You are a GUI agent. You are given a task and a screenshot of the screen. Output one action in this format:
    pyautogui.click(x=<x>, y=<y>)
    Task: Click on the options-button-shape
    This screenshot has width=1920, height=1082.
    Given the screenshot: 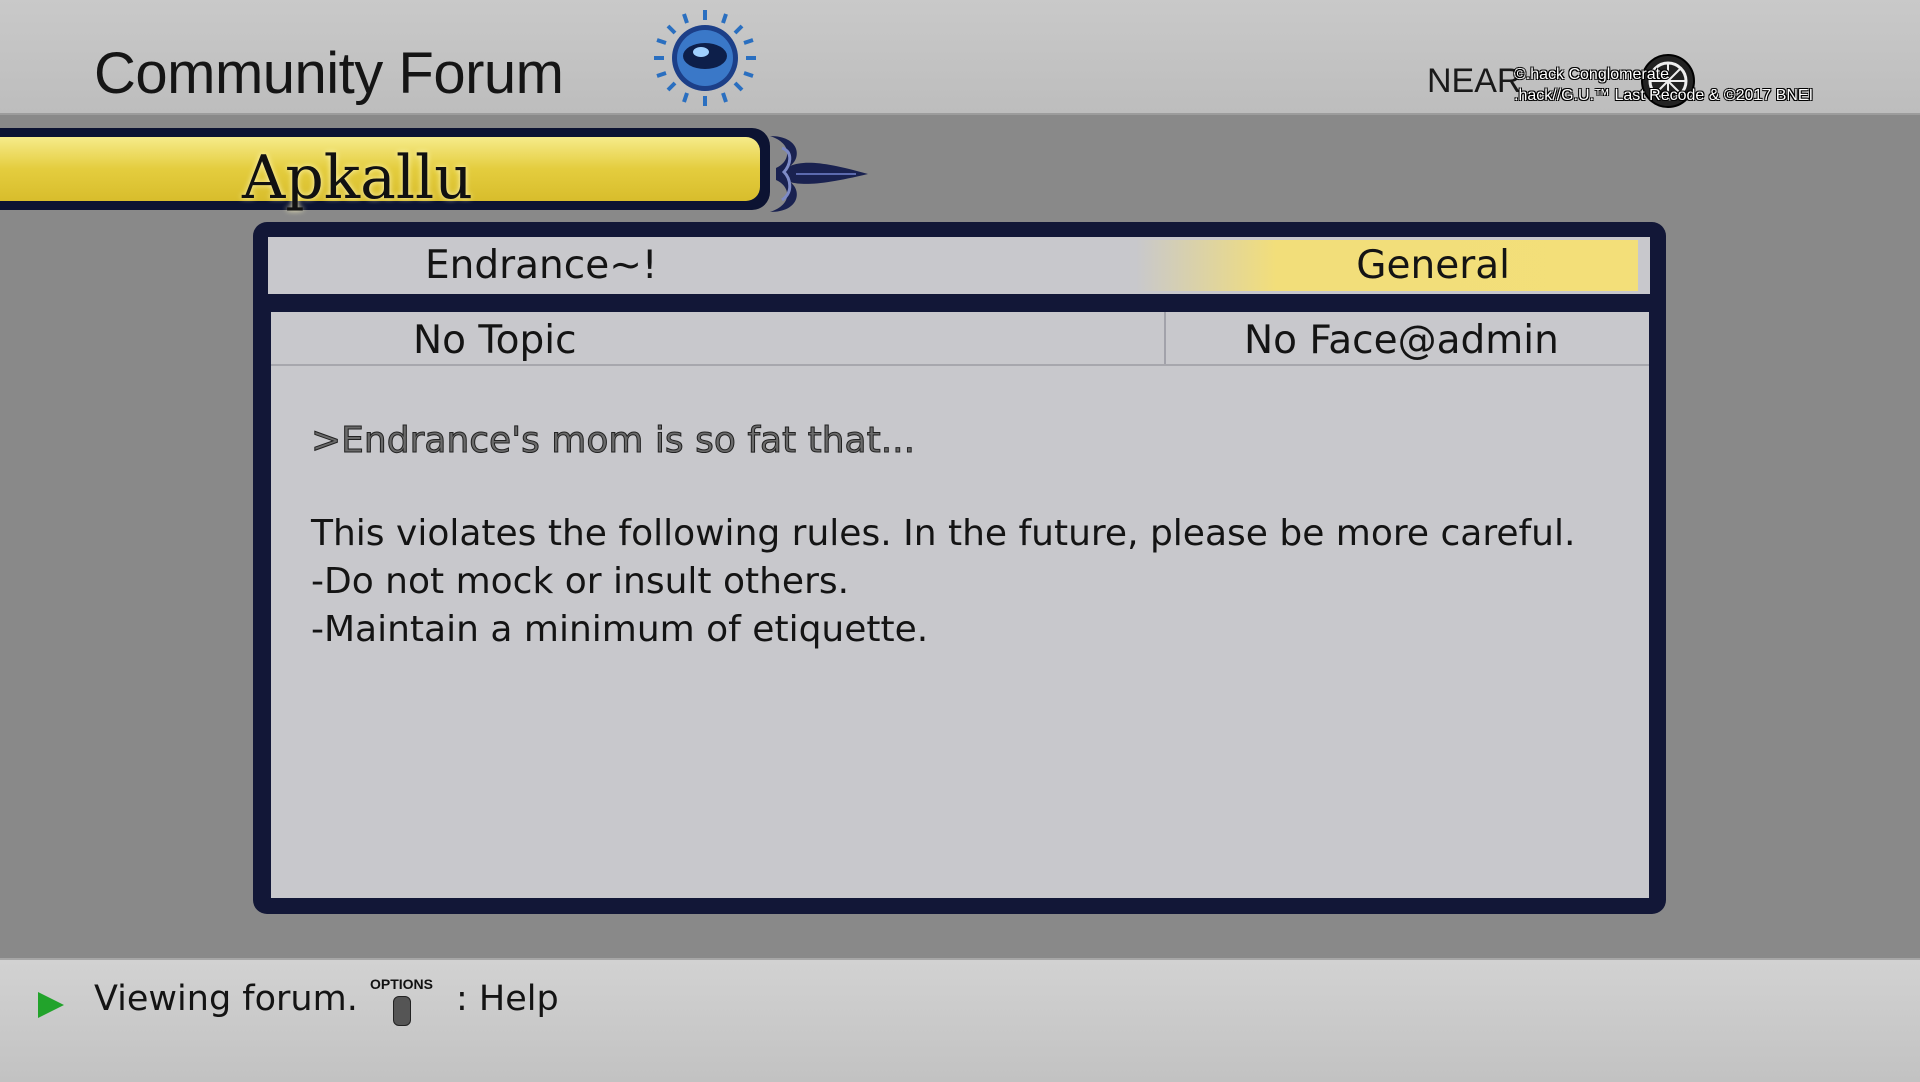 What is the action you would take?
    pyautogui.click(x=402, y=1011)
    